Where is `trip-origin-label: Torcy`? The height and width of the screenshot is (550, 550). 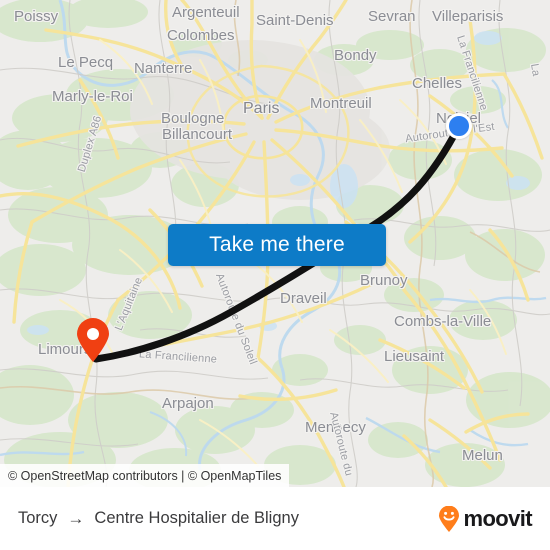
trip-origin-label: Torcy is located at coordinates (38, 518).